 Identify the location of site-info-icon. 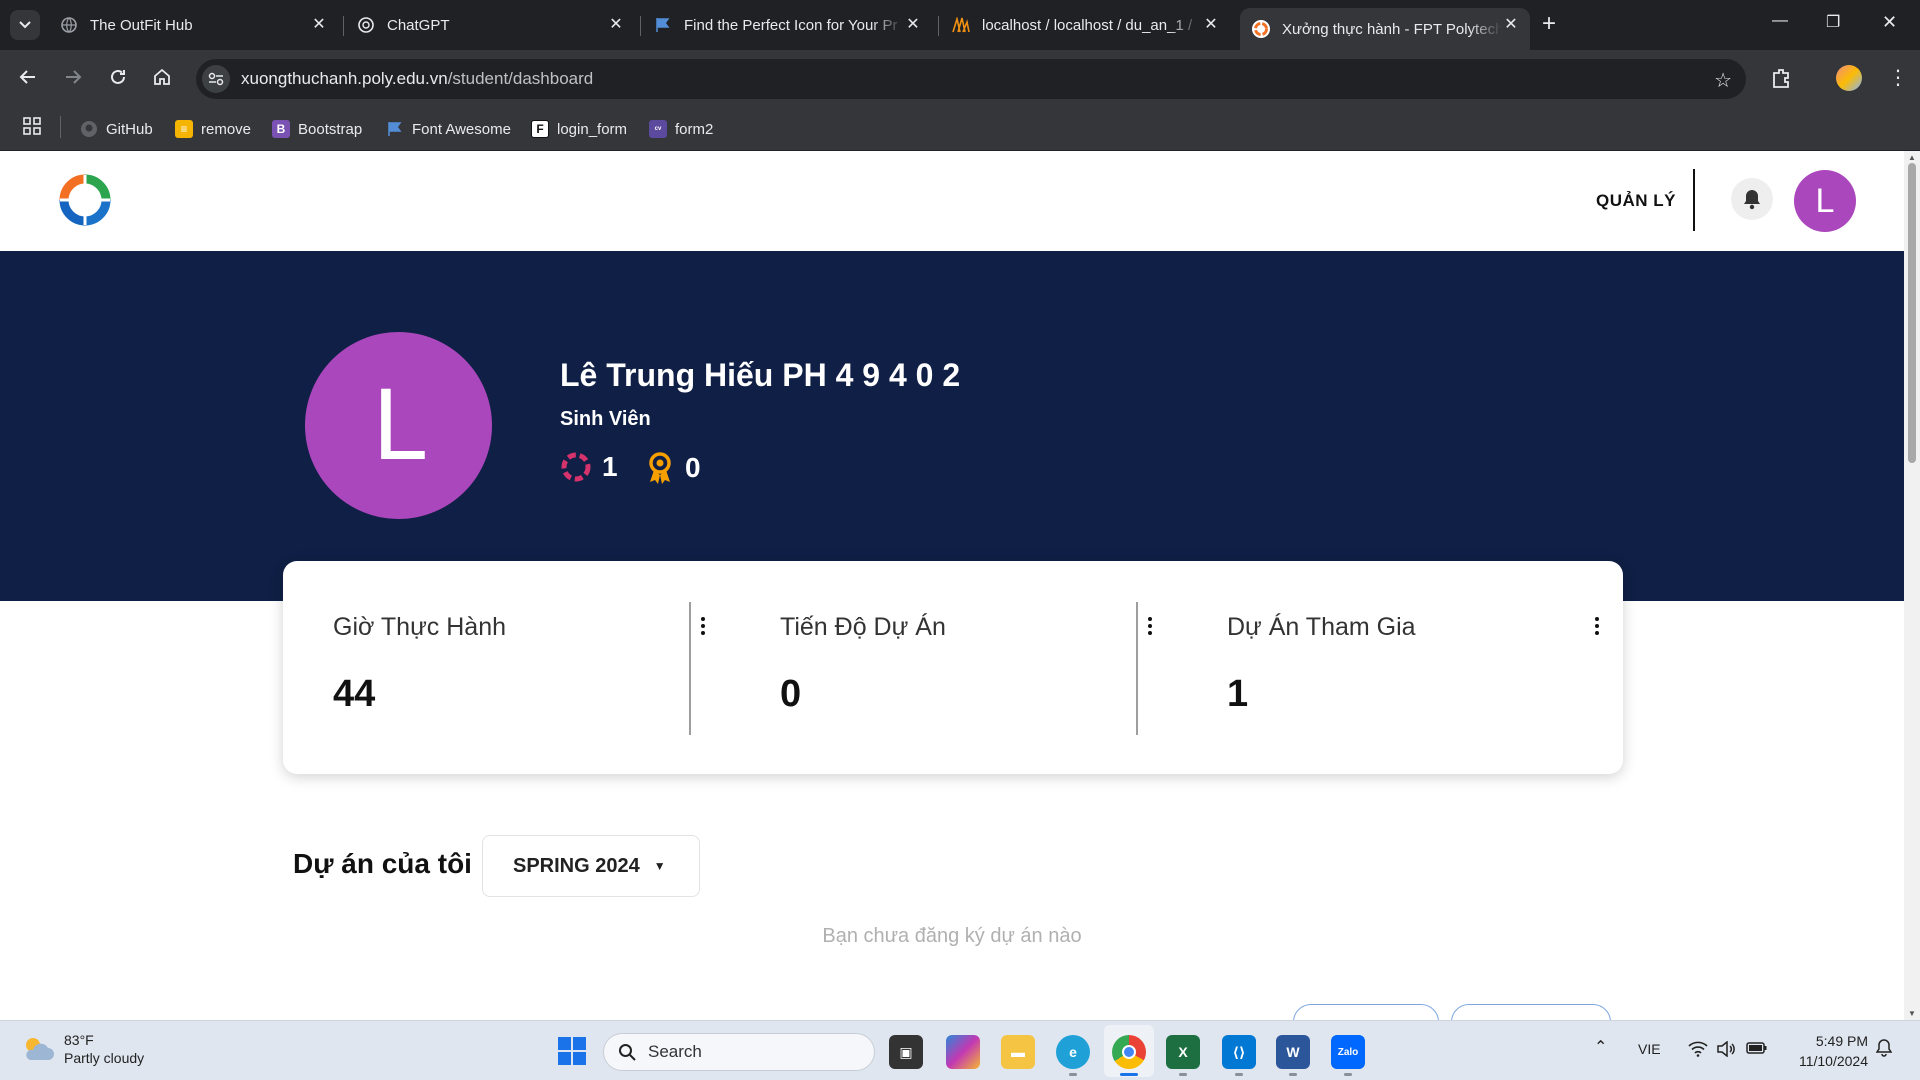
(216, 79).